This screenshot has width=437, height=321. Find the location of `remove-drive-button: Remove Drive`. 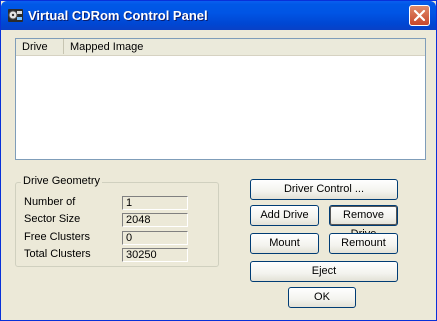

remove-drive-button: Remove Drive is located at coordinates (363, 222).